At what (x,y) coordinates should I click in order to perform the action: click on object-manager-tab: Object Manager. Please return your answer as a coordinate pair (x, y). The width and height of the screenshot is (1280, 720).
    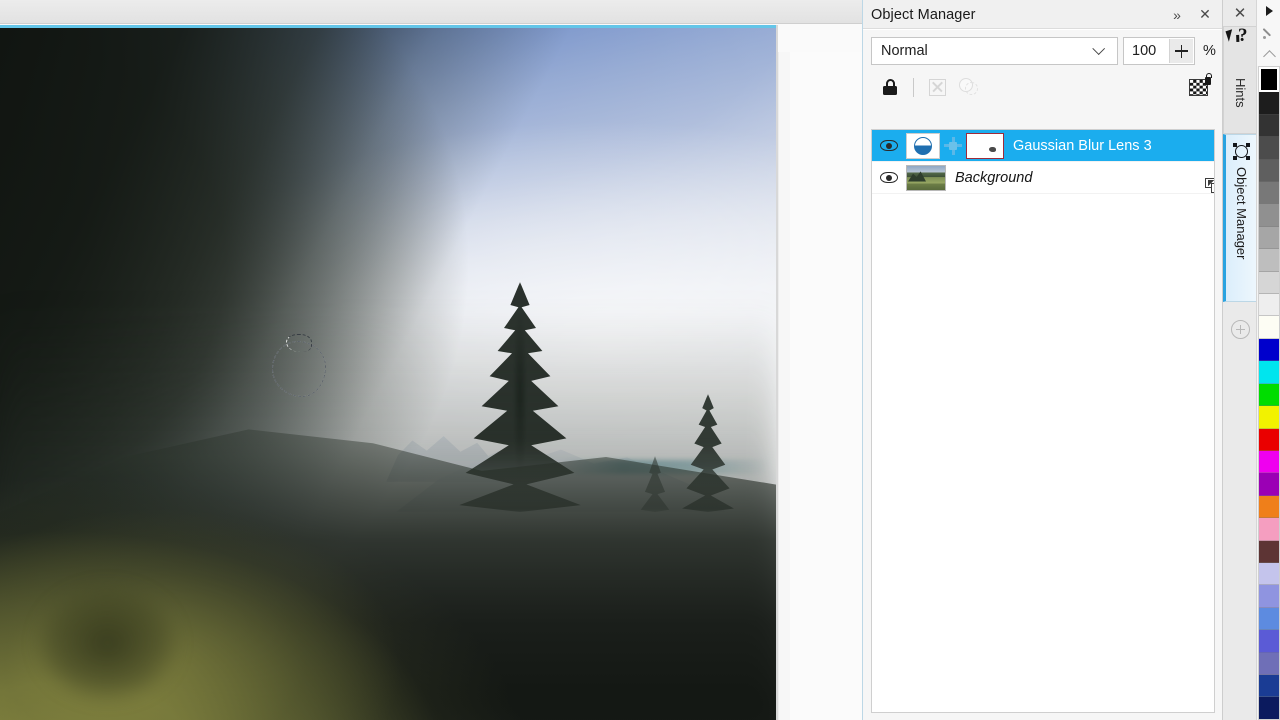
    Looking at the image, I should click on (1240, 218).